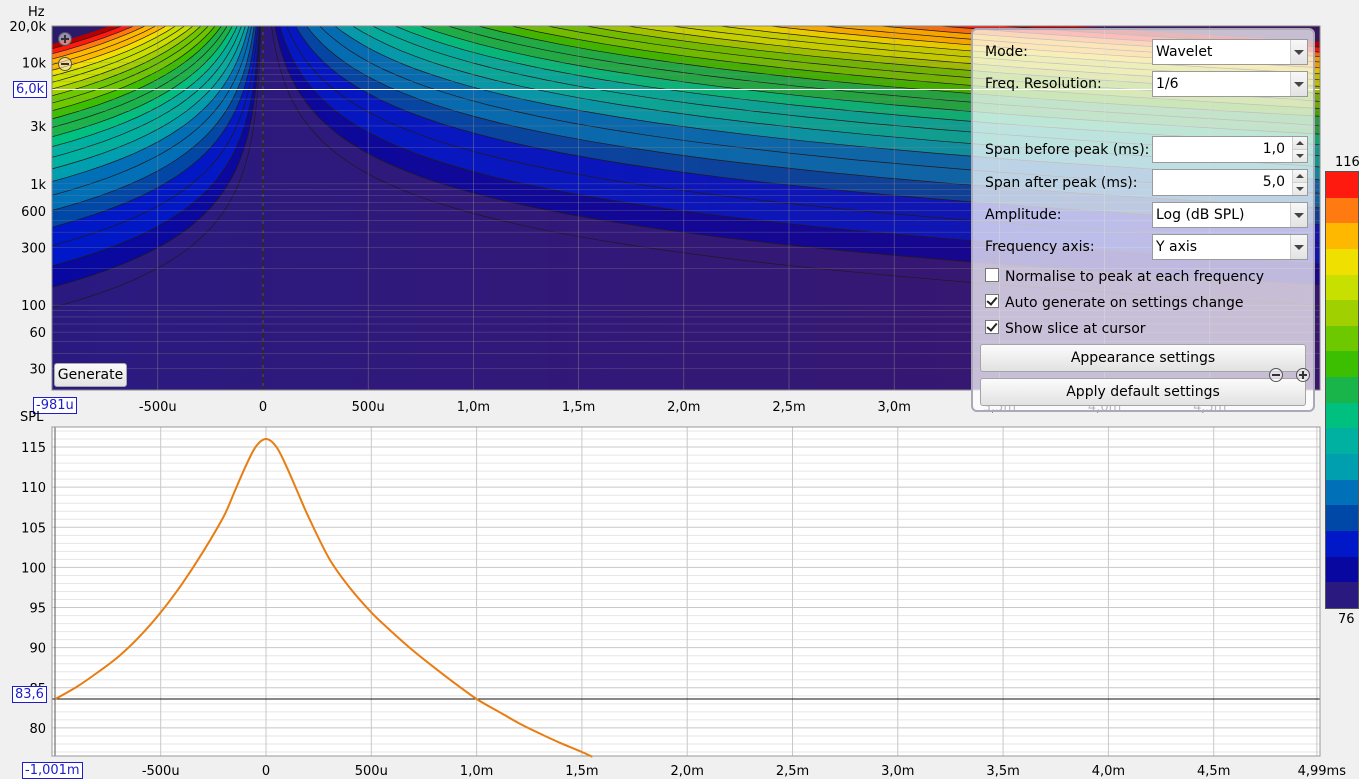  What do you see at coordinates (371, 771) in the screenshot?
I see `slice-x-tick-label: 500u` at bounding box center [371, 771].